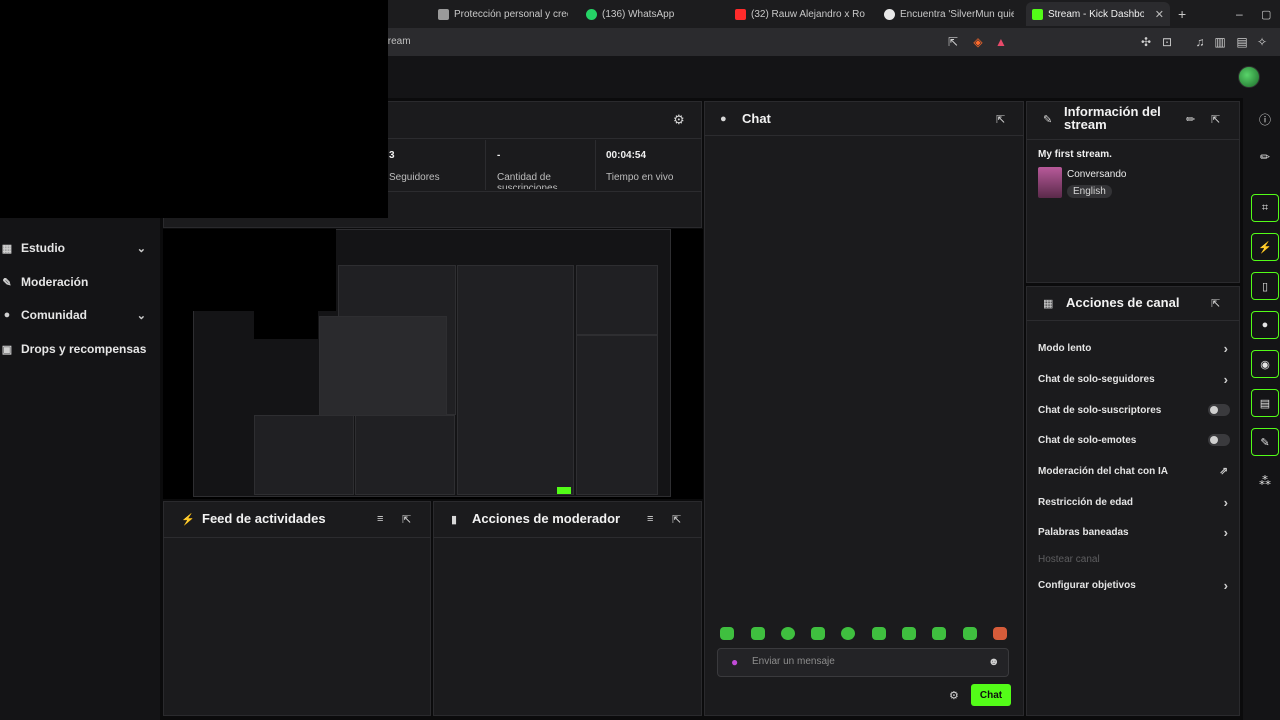  I want to click on action-hostear-canal: Hostear canal, so click(1134, 559).